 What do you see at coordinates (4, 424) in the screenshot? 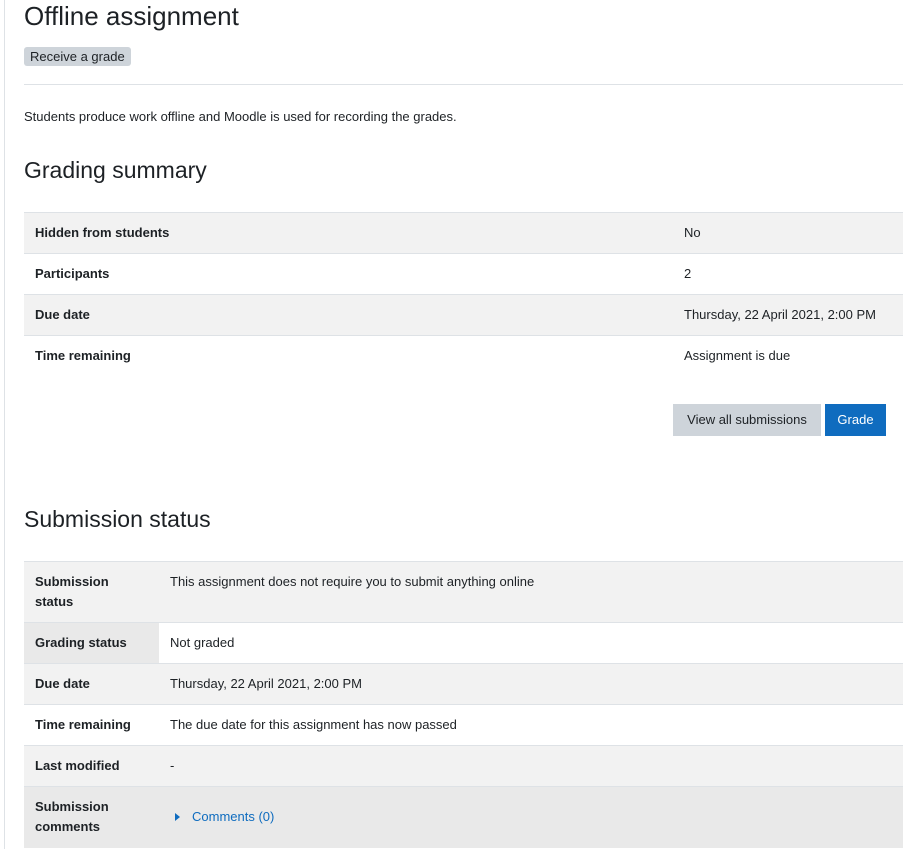
I see `left-border` at bounding box center [4, 424].